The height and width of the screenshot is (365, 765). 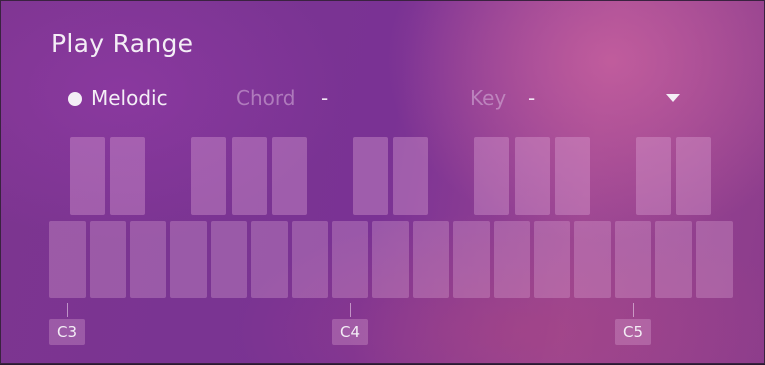 What do you see at coordinates (350, 332) in the screenshot?
I see `octave-label-c4: C4` at bounding box center [350, 332].